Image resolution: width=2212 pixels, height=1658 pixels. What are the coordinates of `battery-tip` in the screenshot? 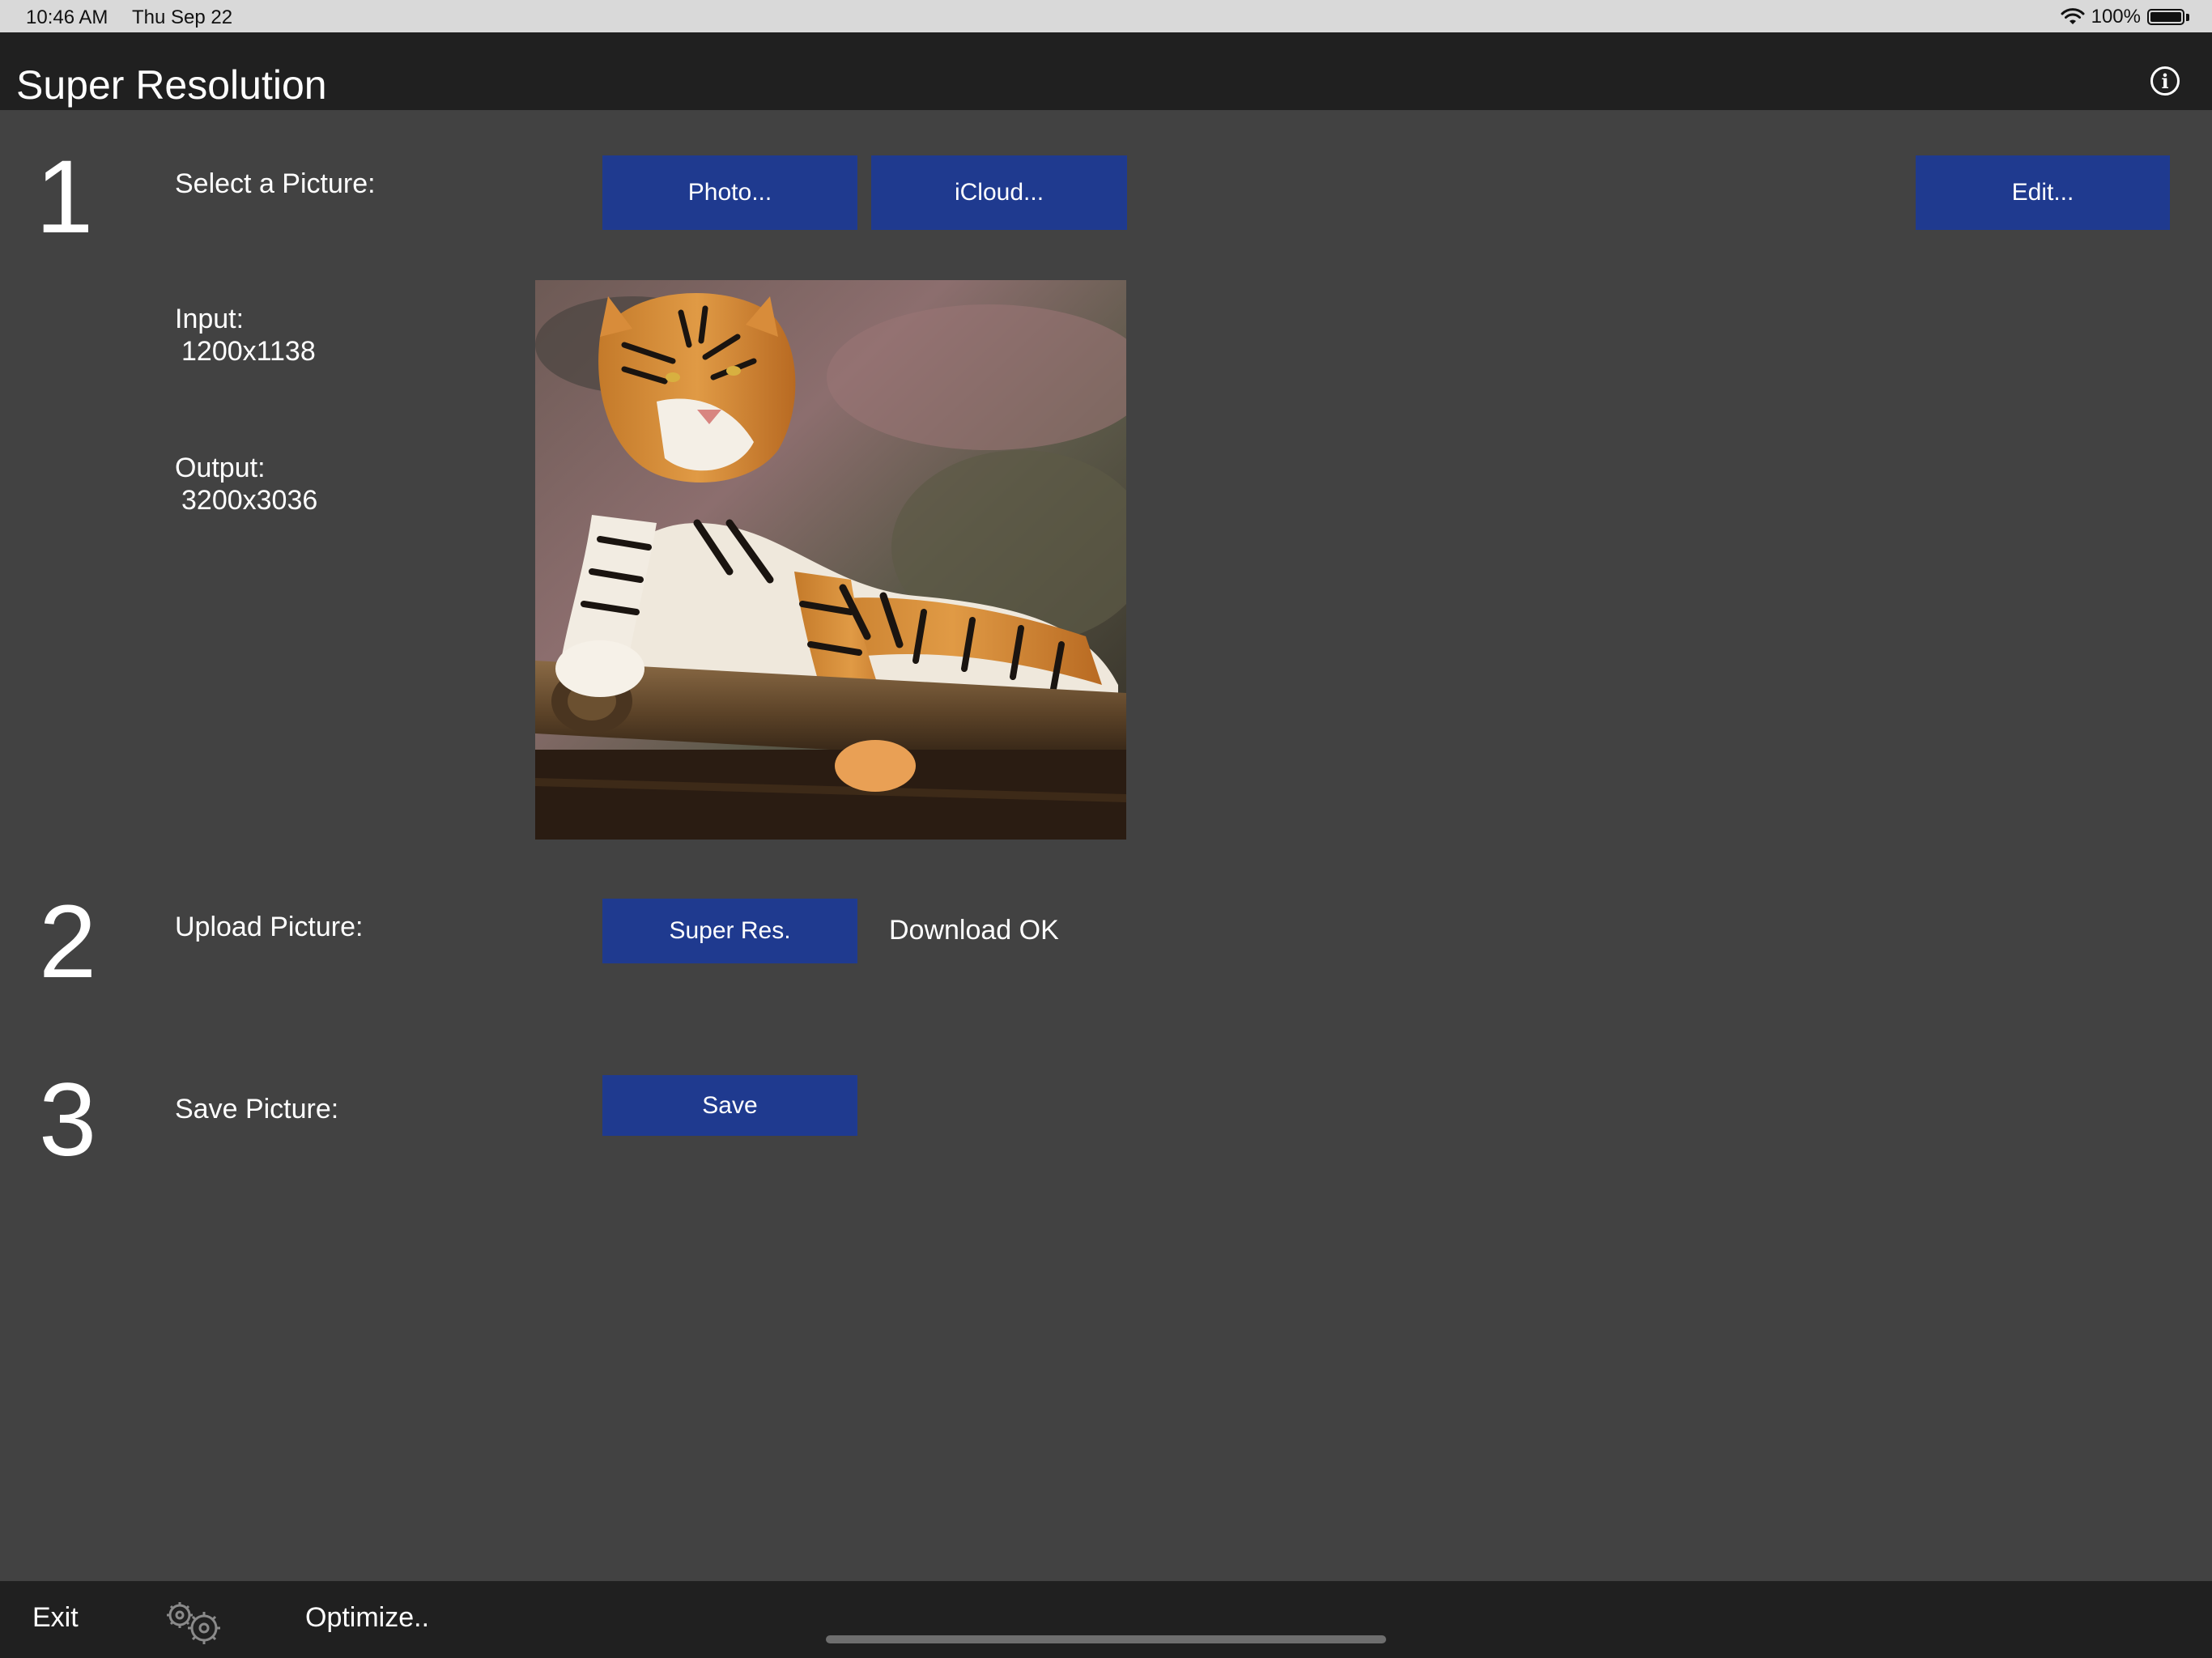 It's located at (2187, 17).